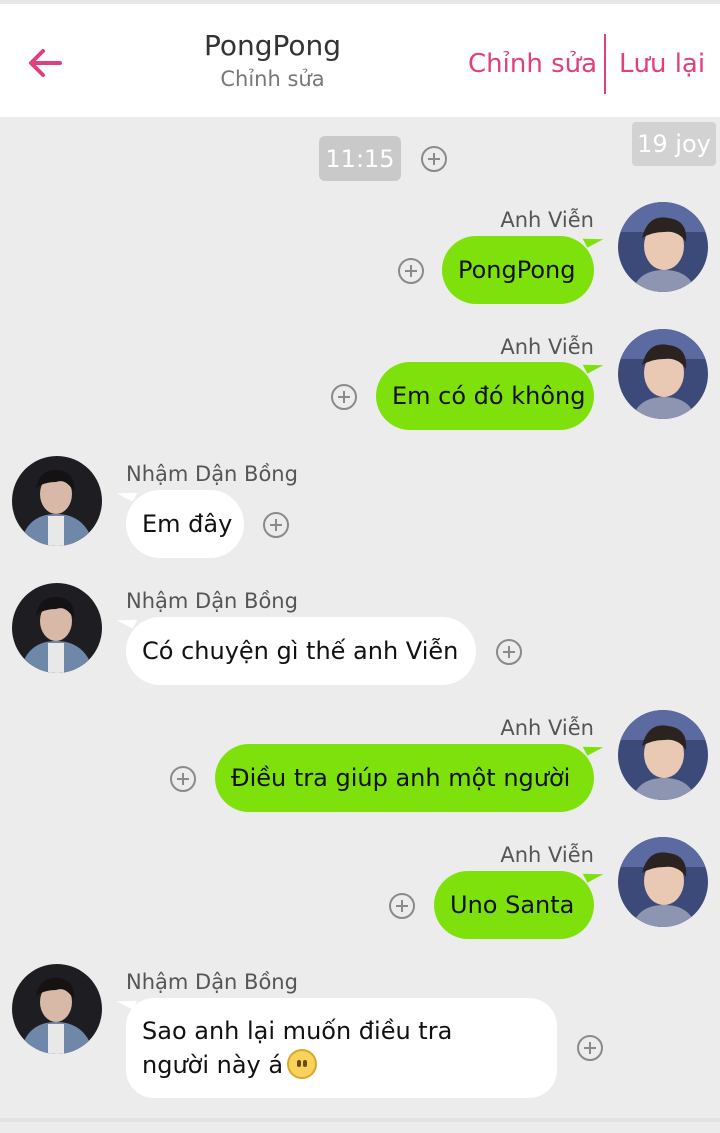 The image size is (720, 1133). Describe the element at coordinates (605, 64) in the screenshot. I see `header-divider` at that location.